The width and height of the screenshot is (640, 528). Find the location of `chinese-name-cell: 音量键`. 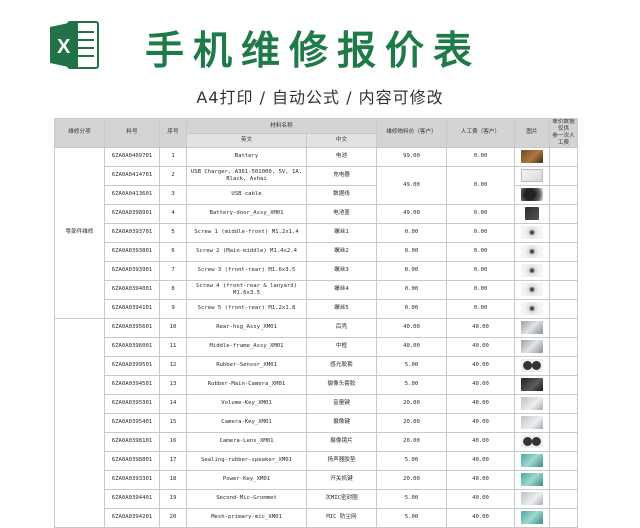

chinese-name-cell: 音量键 is located at coordinates (341, 403).